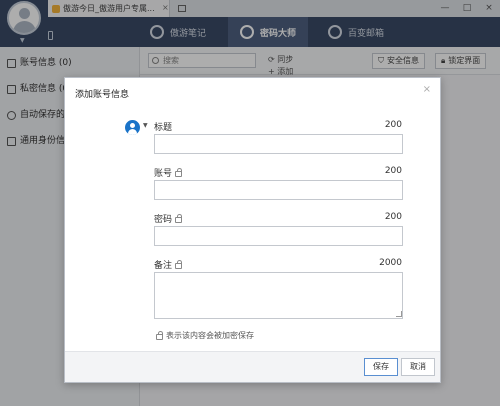 This screenshot has width=500, height=406. Describe the element at coordinates (210, 335) in the screenshot. I see `encryption-note-text: 表示该内容会被加密保存` at that location.